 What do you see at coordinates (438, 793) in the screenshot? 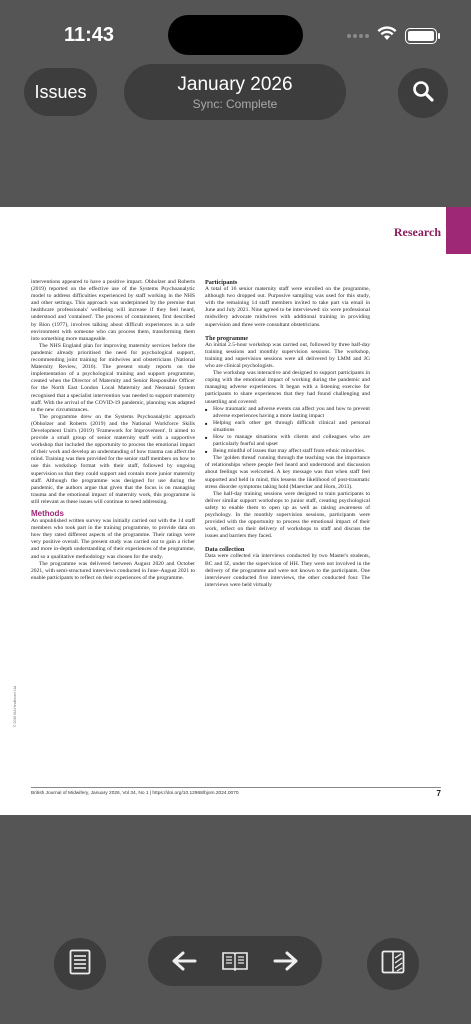
I see `page-number: 7` at bounding box center [438, 793].